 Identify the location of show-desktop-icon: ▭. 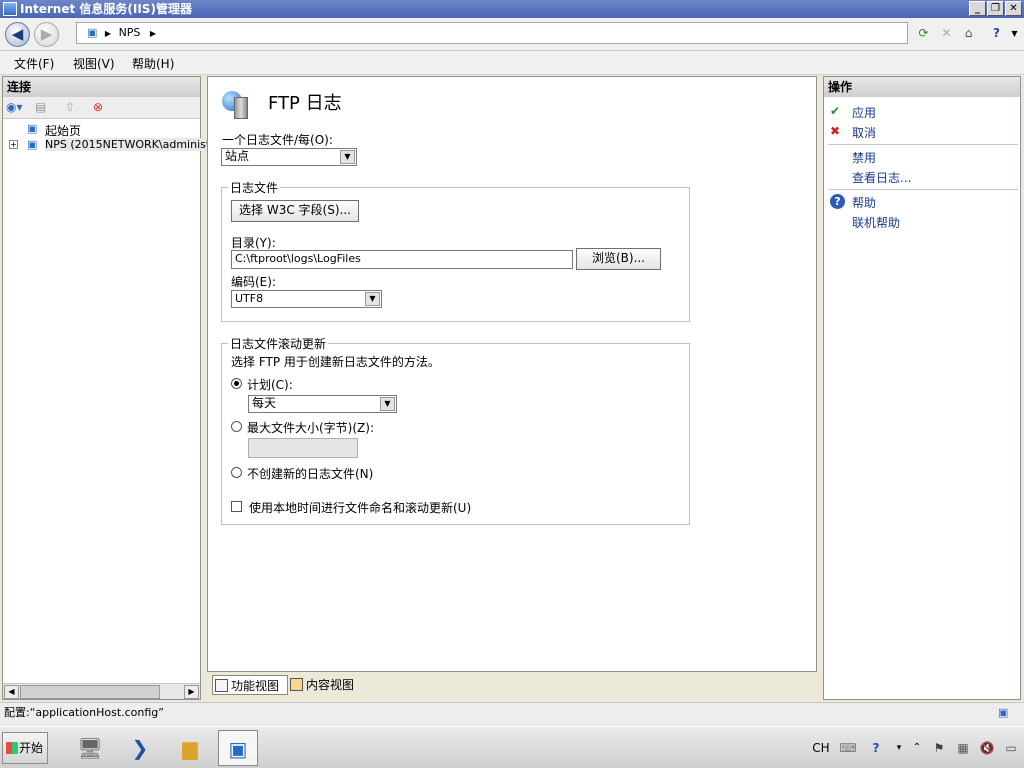
(1011, 747).